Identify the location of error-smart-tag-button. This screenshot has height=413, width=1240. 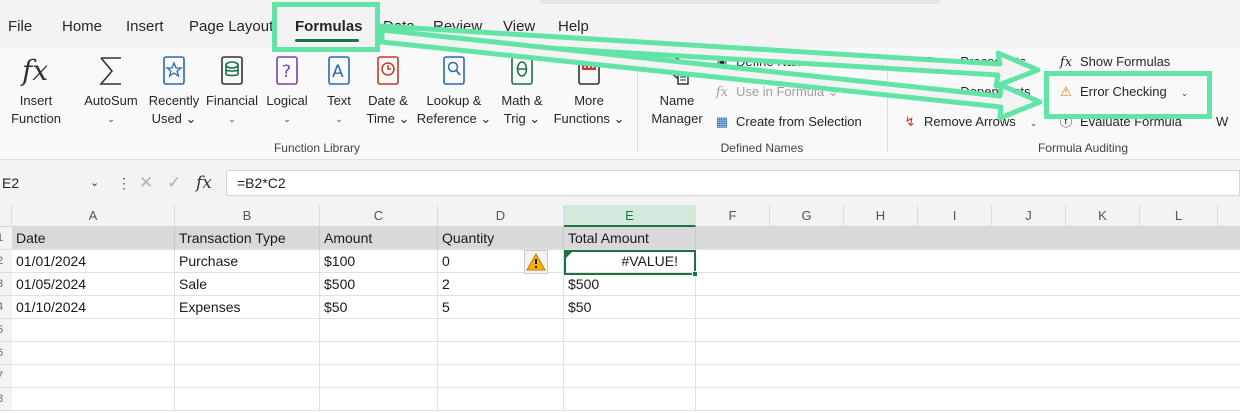
(536, 262).